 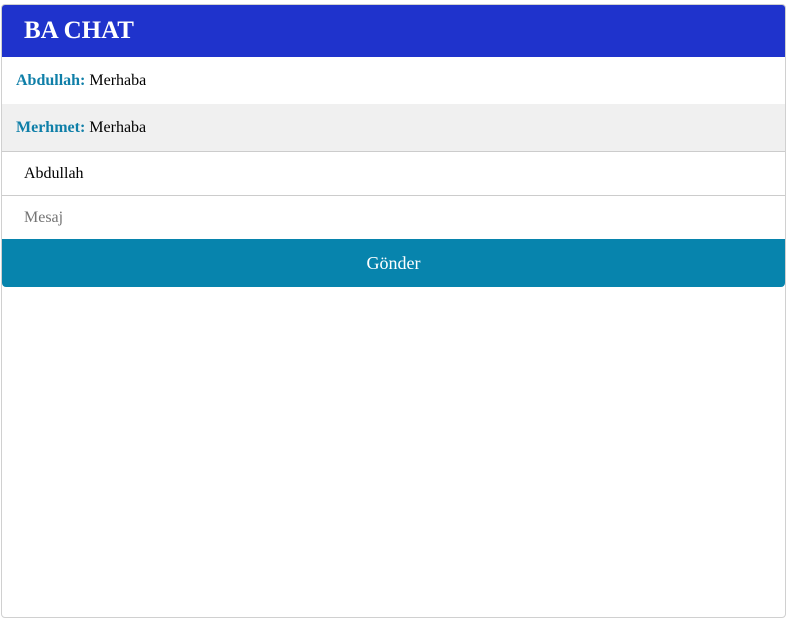 I want to click on message-item: Merhmet: Merhaba, so click(x=393, y=127).